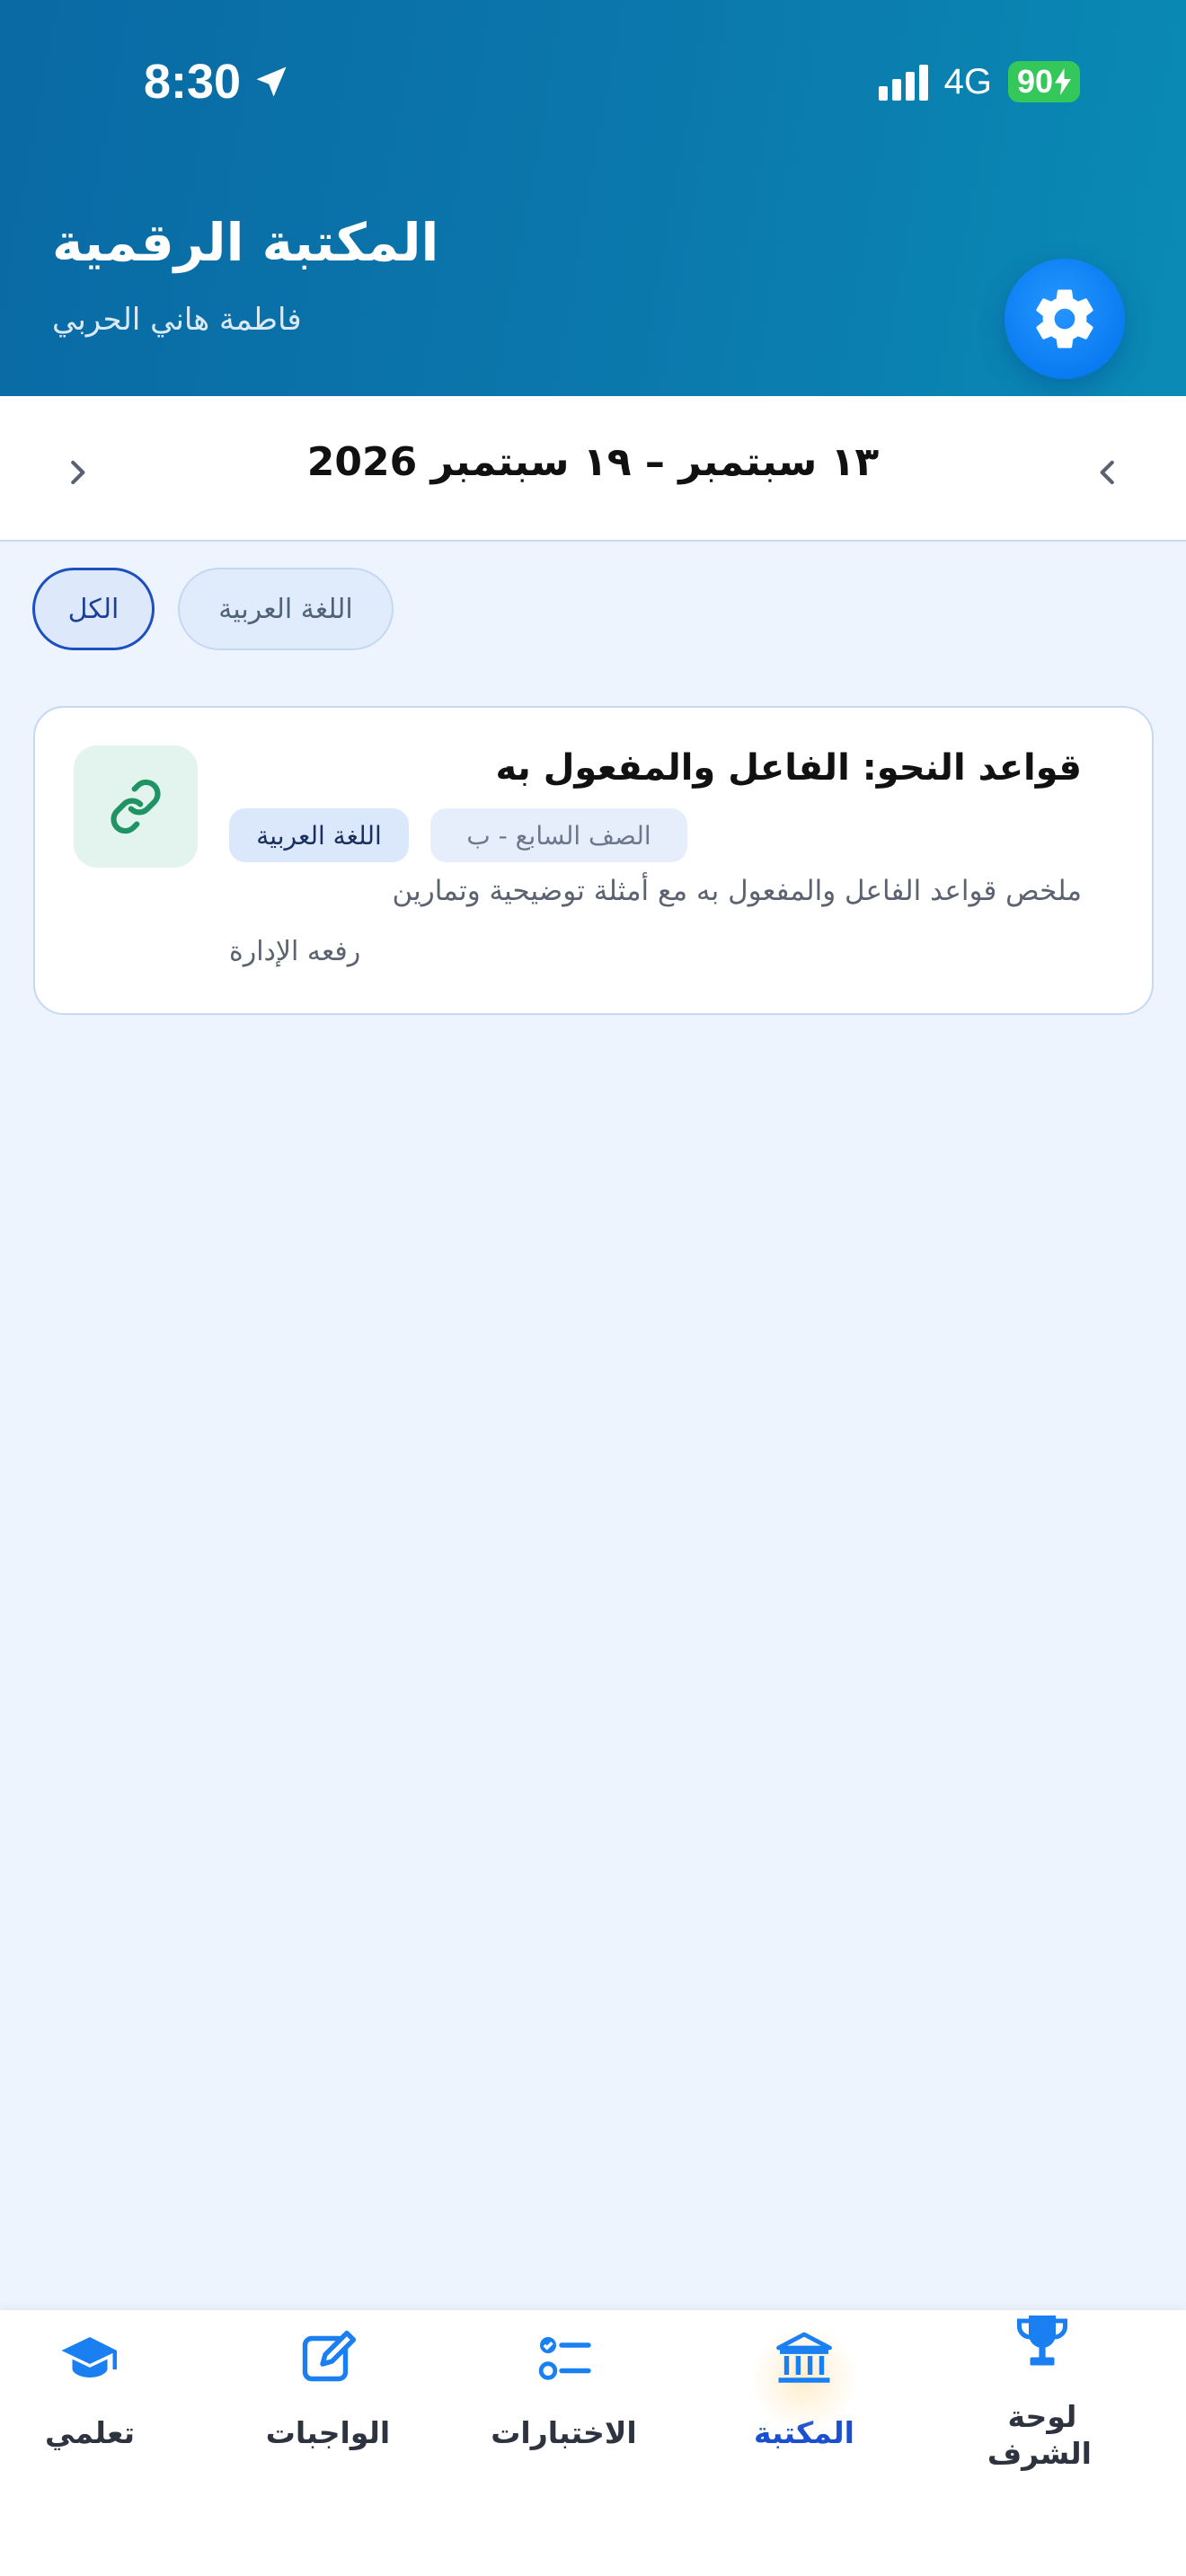 The width and height of the screenshot is (1186, 2576). I want to click on status-time-text: 8:30, so click(193, 82).